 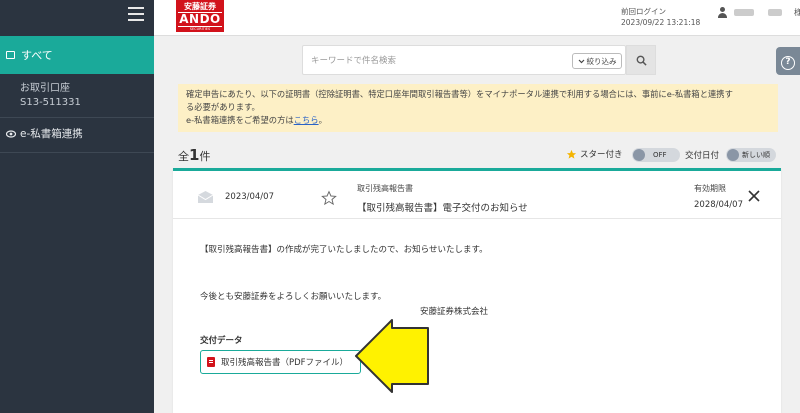 I want to click on user-suffix: 様, so click(x=797, y=12).